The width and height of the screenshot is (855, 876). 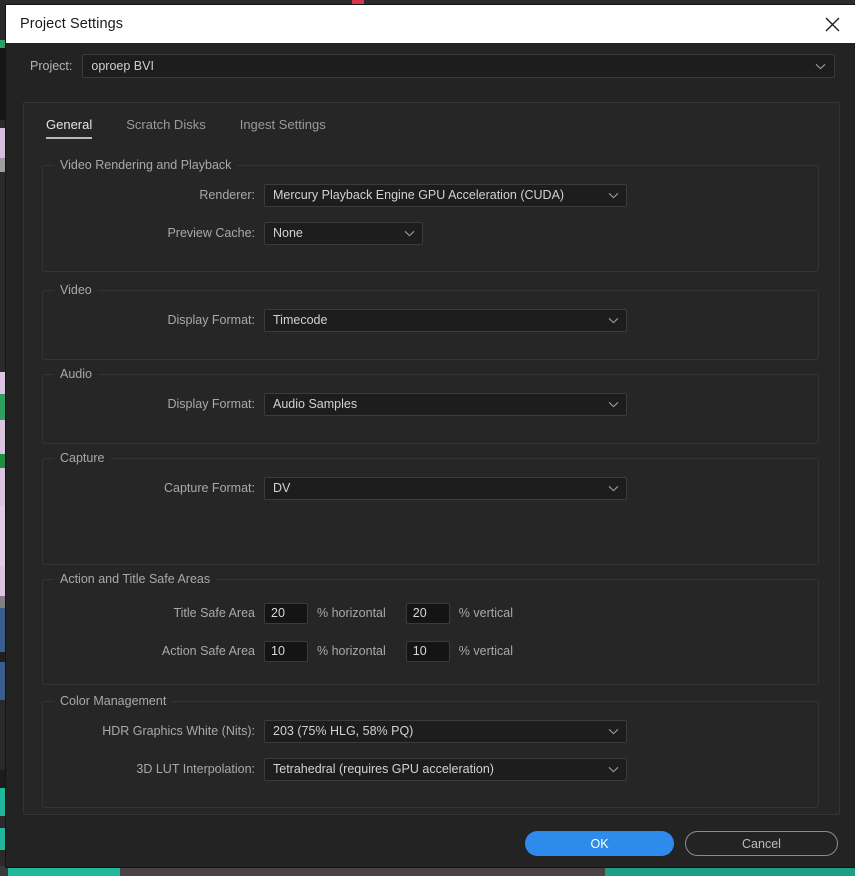 I want to click on video-display-format-label: Display Format:, so click(x=211, y=320).